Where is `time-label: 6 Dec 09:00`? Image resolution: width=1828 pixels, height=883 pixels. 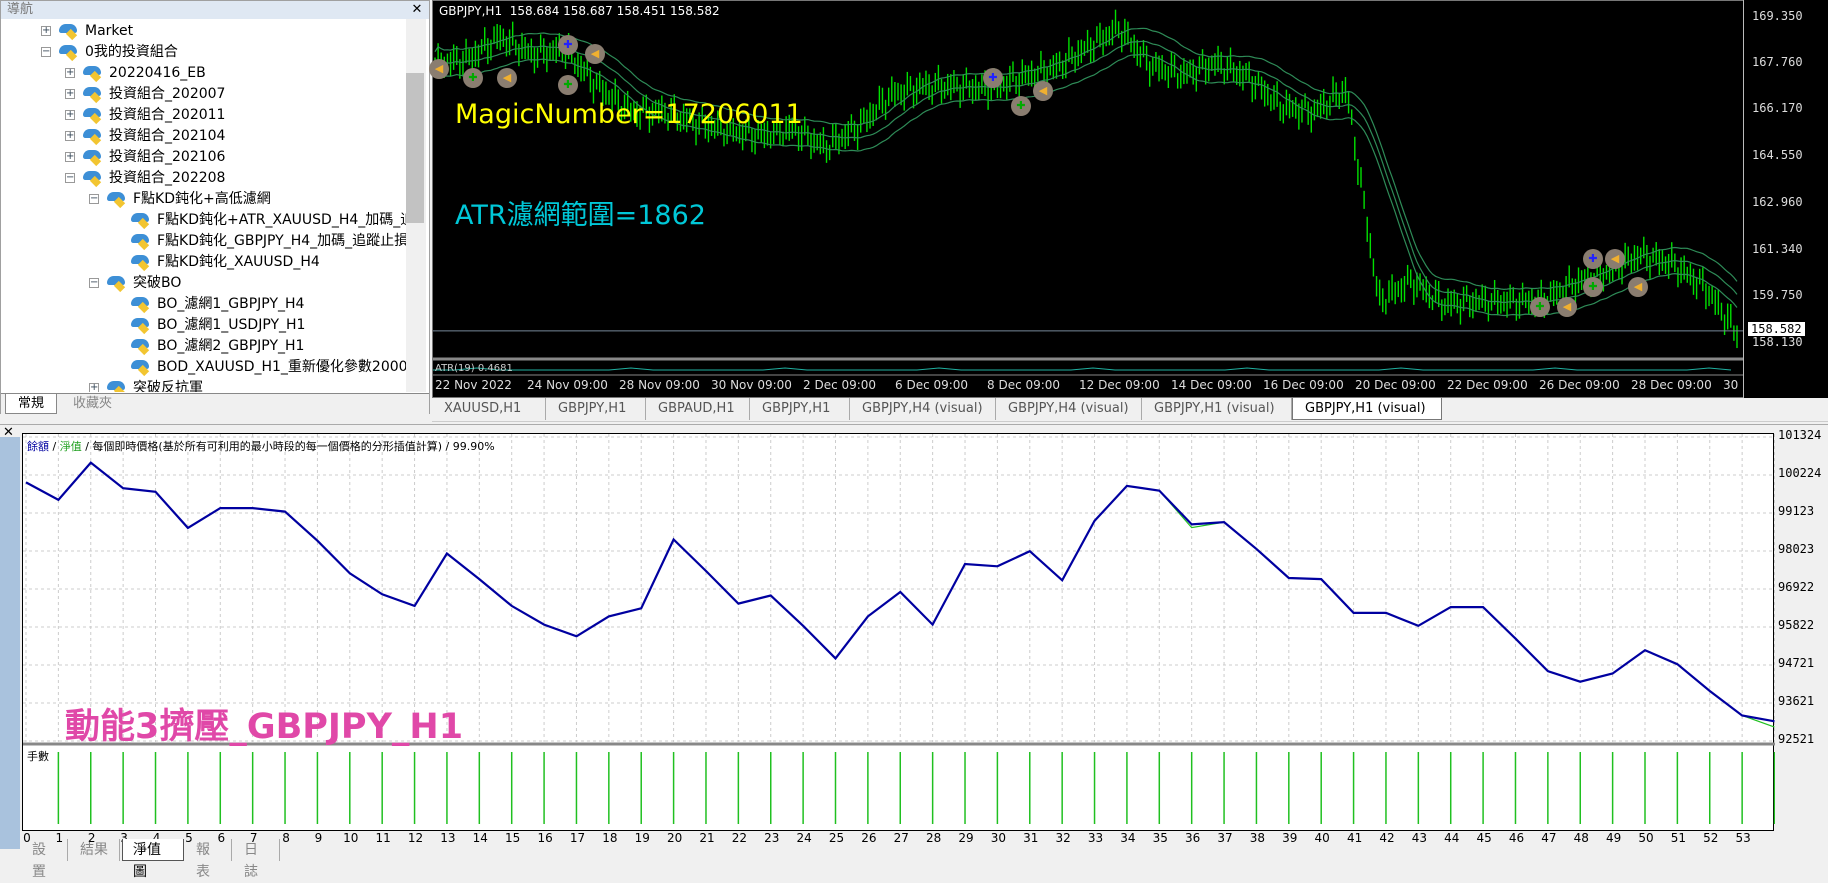 time-label: 6 Dec 09:00 is located at coordinates (932, 385).